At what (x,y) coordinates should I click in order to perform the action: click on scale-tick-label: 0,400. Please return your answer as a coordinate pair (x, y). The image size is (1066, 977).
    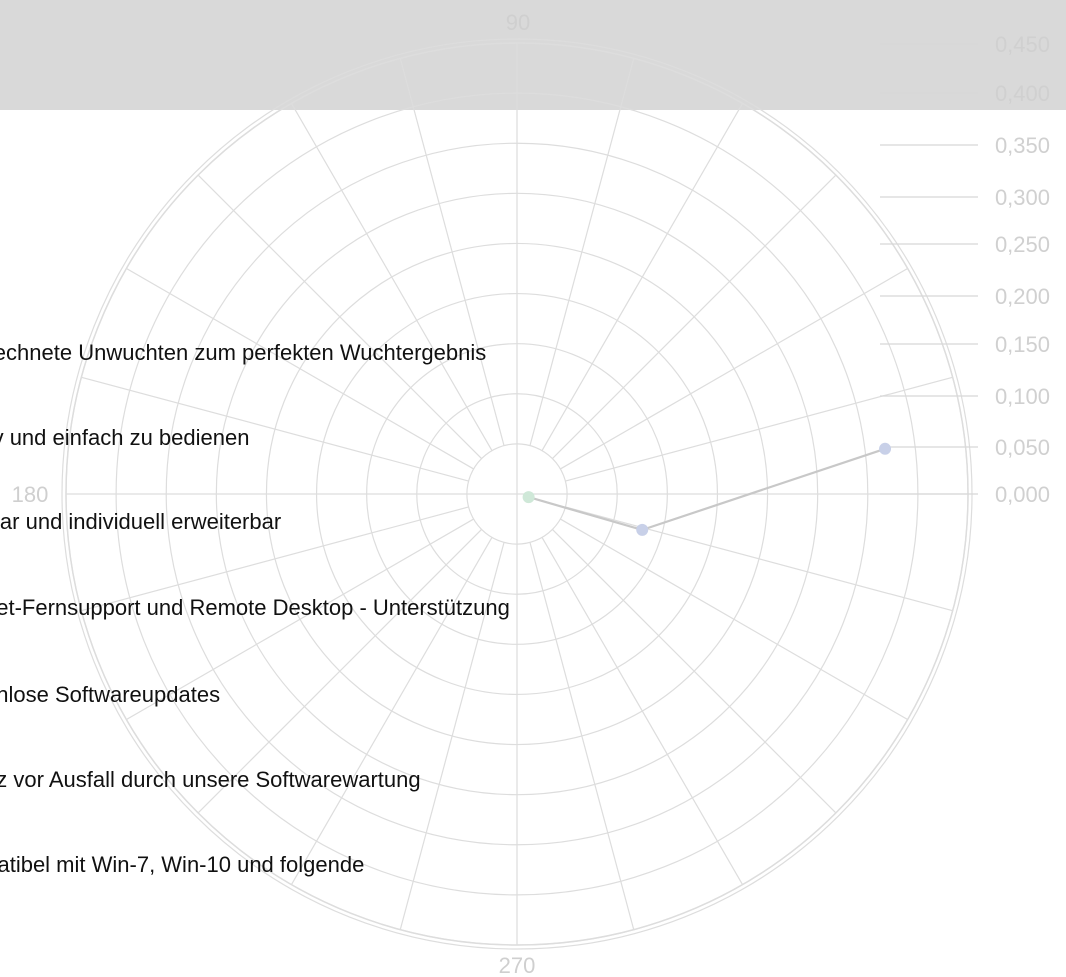
    Looking at the image, I should click on (1022, 93).